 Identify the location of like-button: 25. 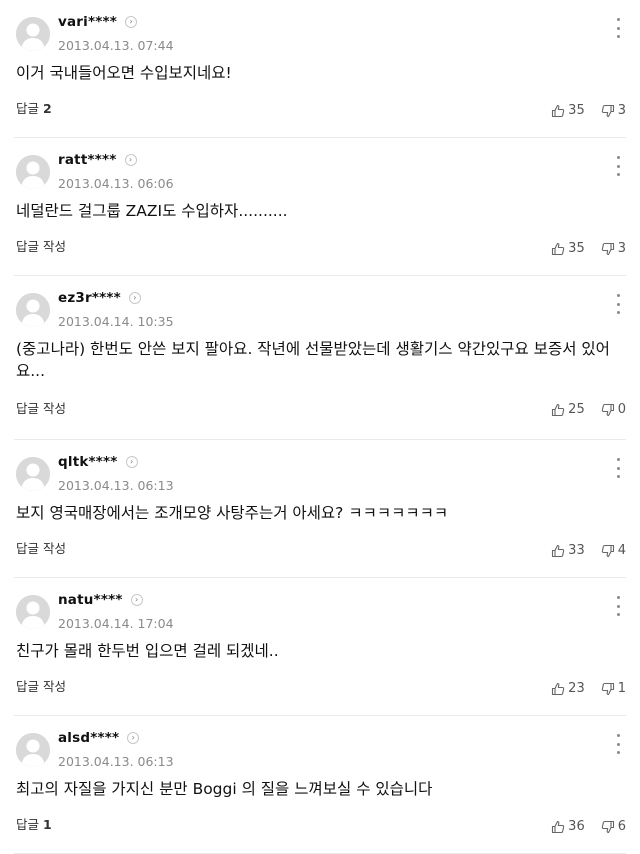
(568, 409).